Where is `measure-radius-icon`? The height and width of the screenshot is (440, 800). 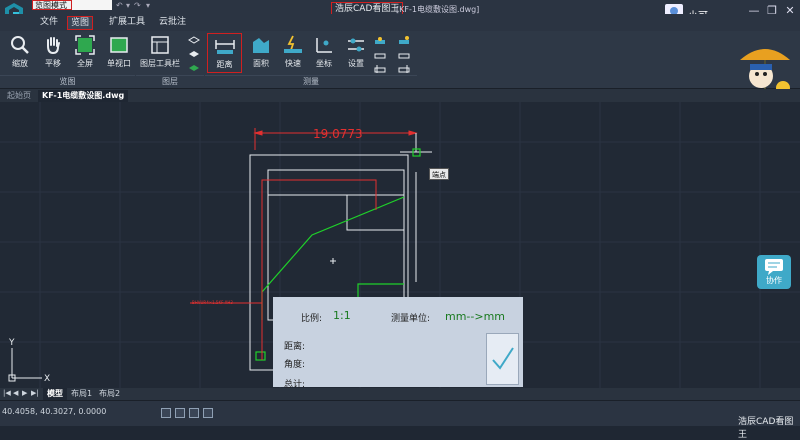 measure-radius-icon is located at coordinates (380, 69).